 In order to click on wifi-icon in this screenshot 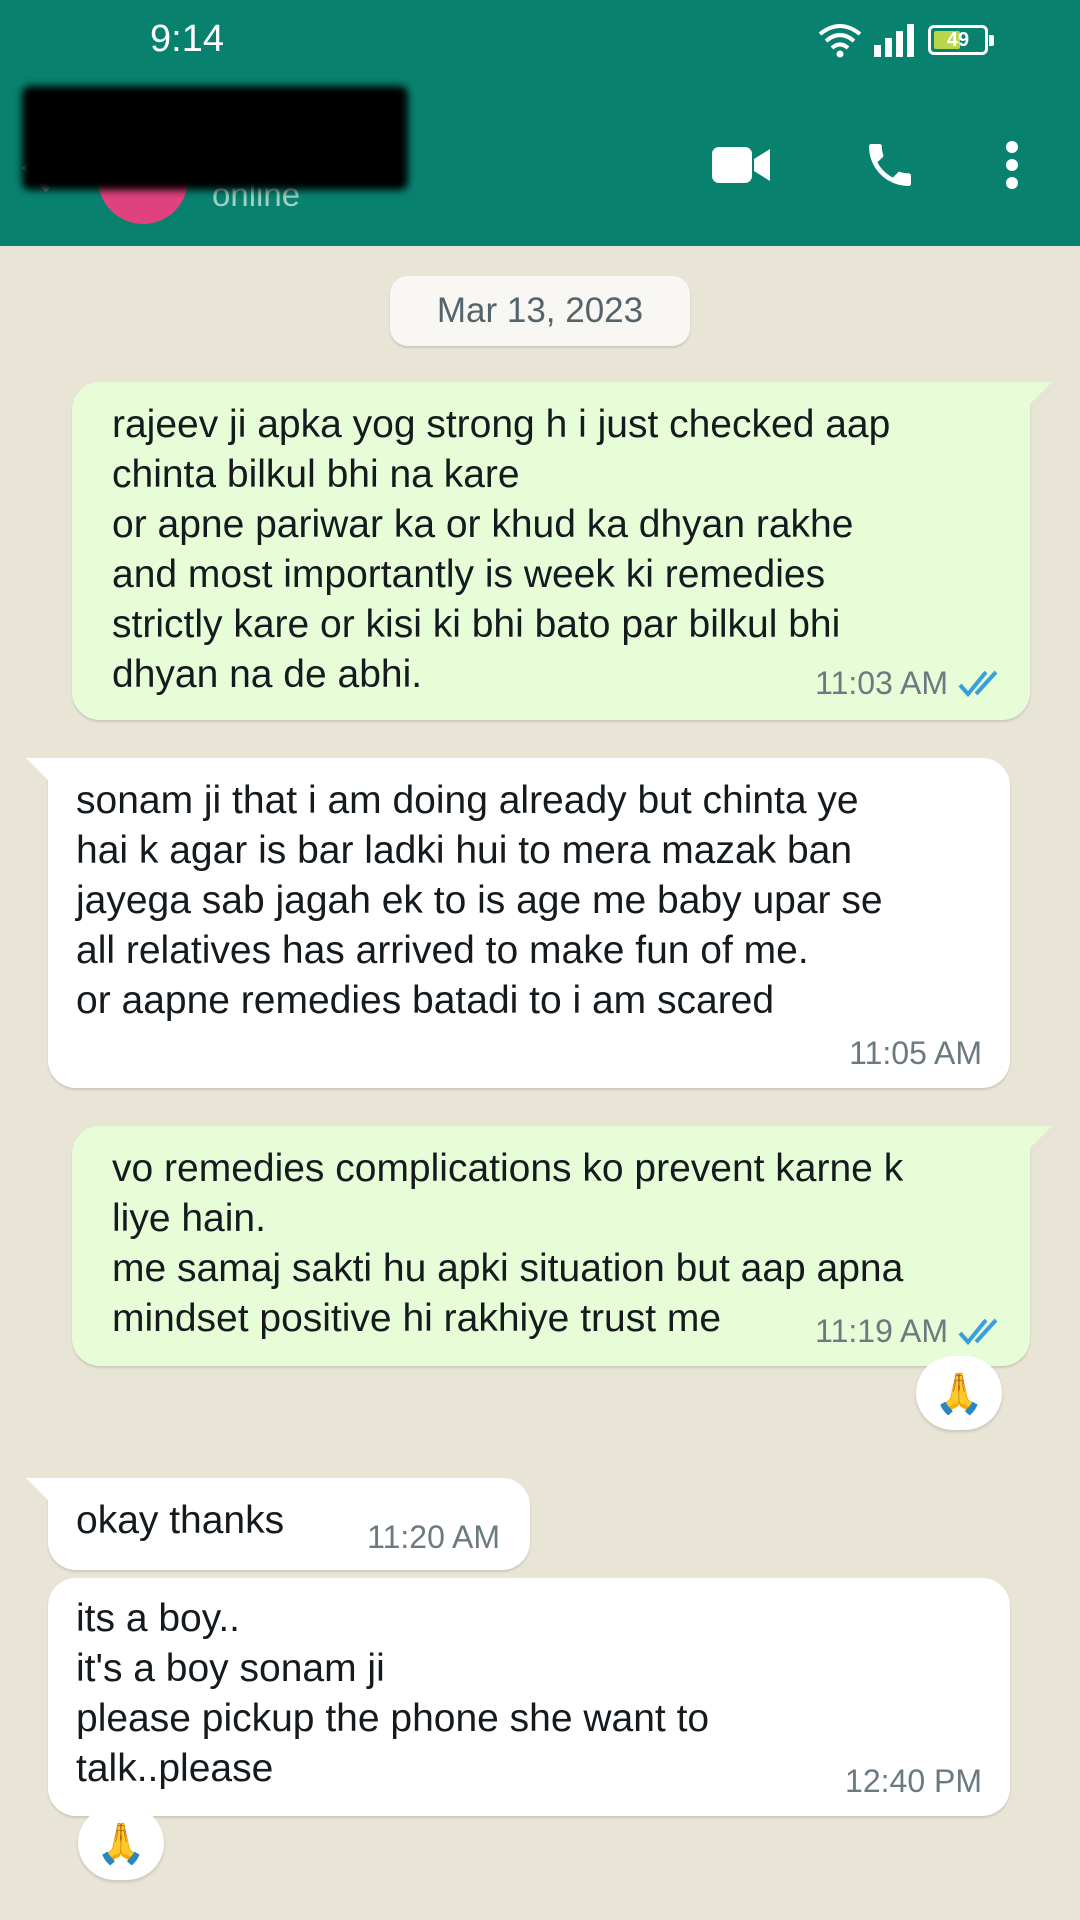, I will do `click(840, 41)`.